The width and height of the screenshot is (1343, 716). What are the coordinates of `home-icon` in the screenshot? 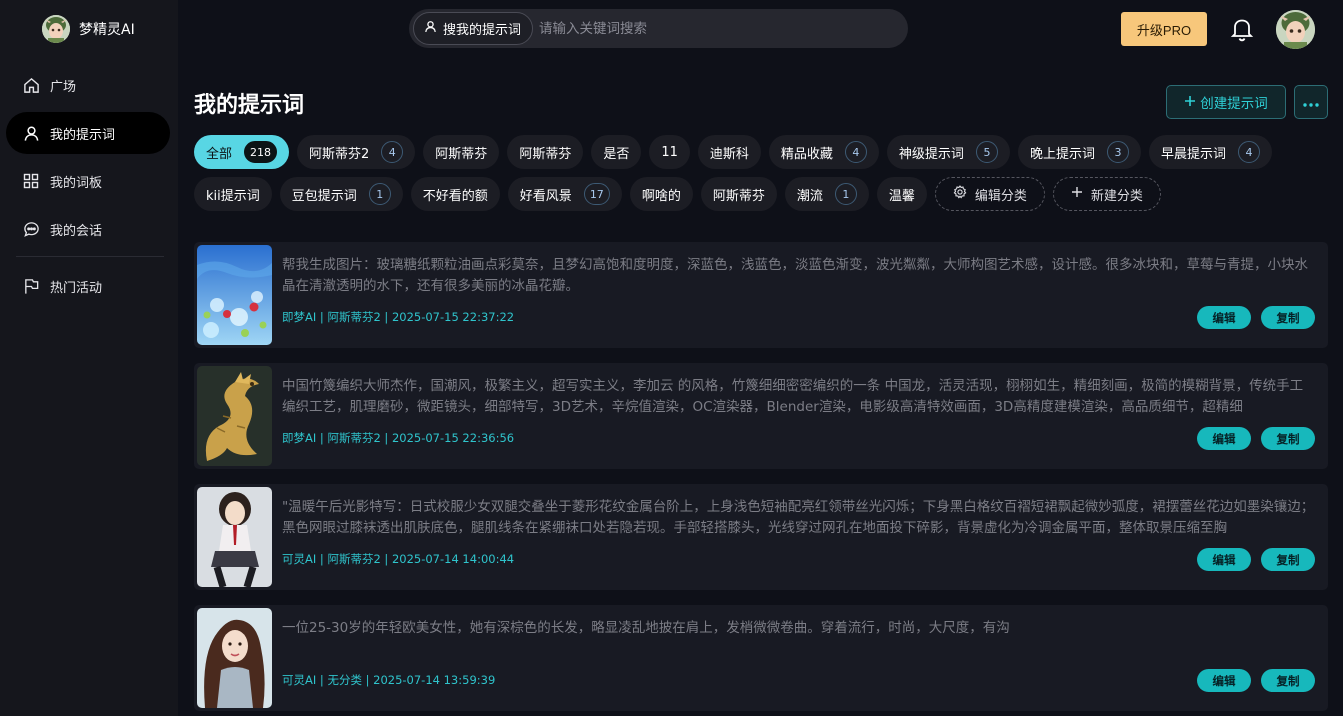 It's located at (31, 85).